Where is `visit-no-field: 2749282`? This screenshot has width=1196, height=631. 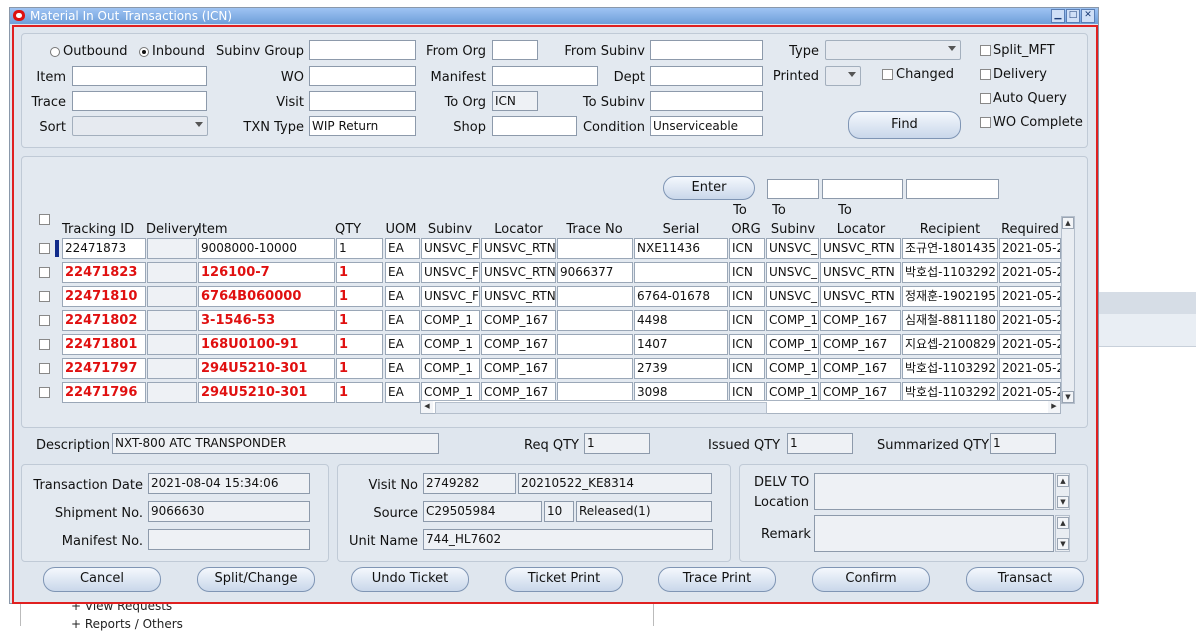
visit-no-field: 2749282 is located at coordinates (469, 483).